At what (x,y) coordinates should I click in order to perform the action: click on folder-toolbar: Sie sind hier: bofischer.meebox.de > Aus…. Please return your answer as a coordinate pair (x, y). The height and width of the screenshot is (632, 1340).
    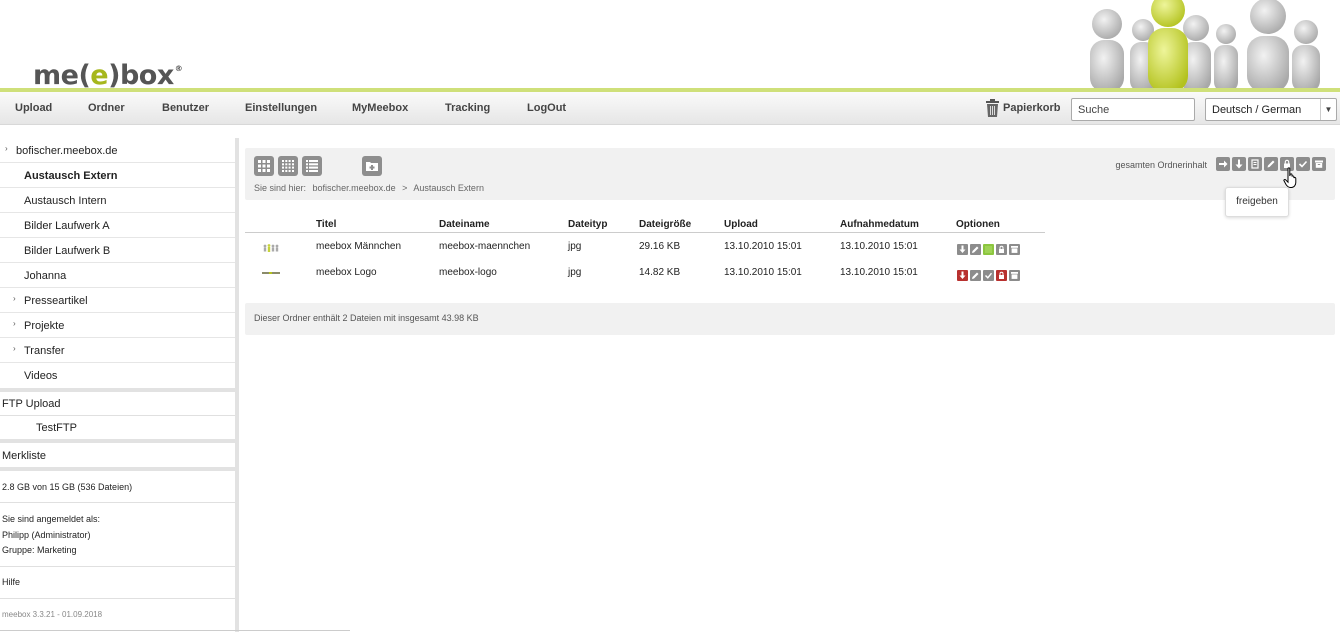
    Looking at the image, I should click on (790, 174).